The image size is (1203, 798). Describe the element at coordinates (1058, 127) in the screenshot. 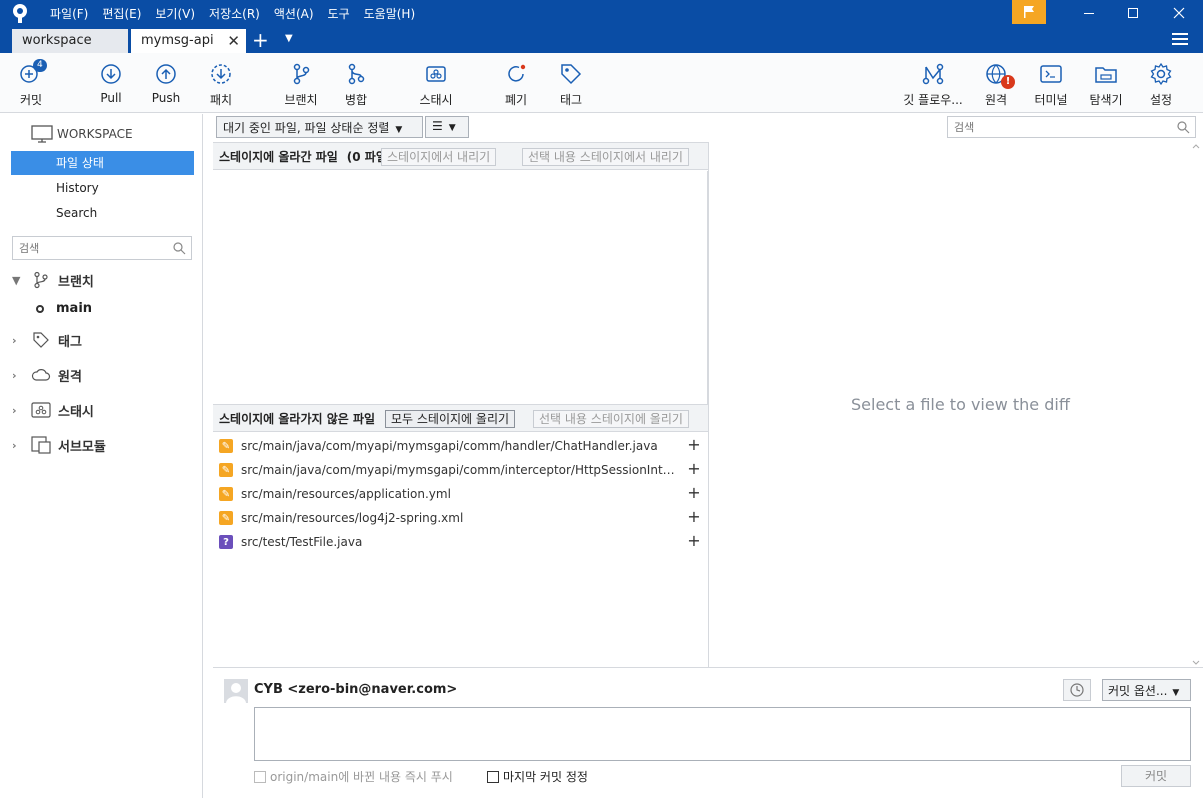

I see `file-search-input` at that location.